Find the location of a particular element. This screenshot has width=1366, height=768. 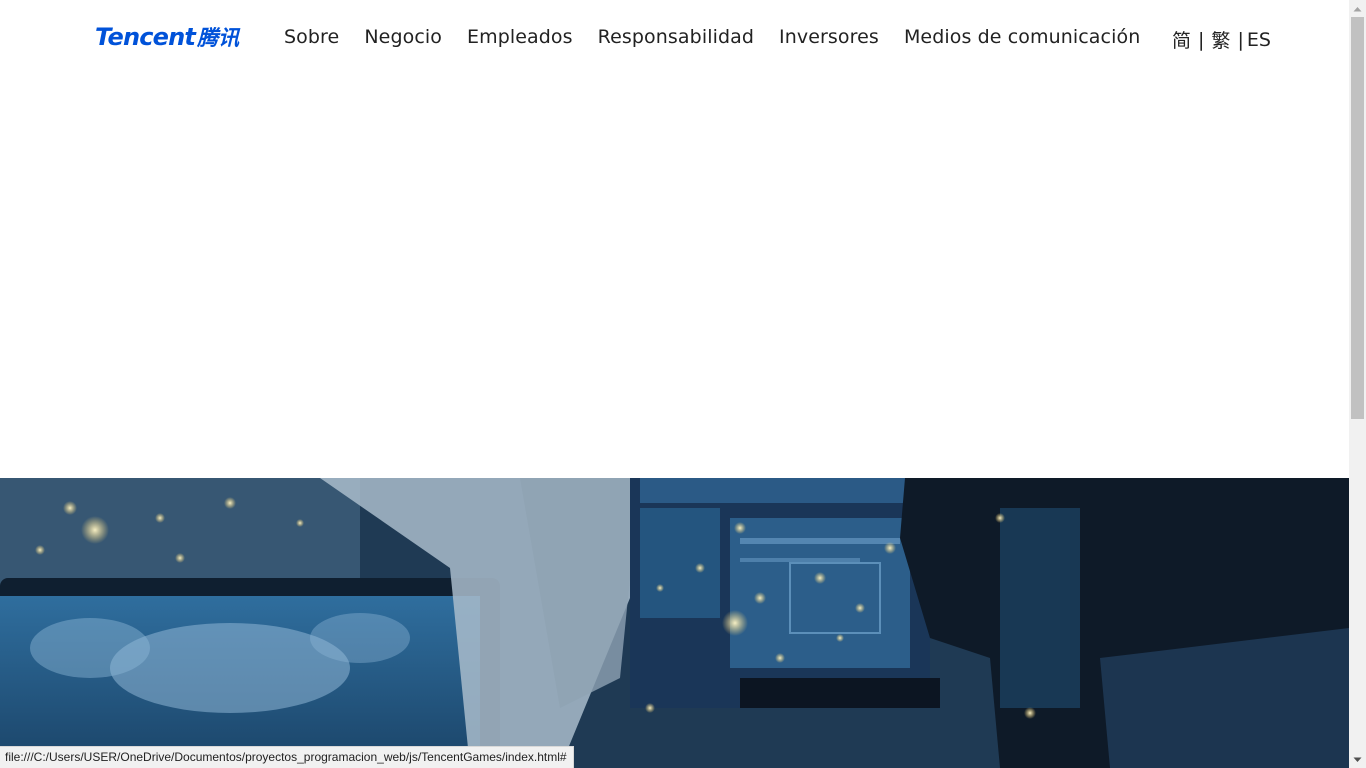

logo-text-cn: 腾讯 is located at coordinates (218, 38).